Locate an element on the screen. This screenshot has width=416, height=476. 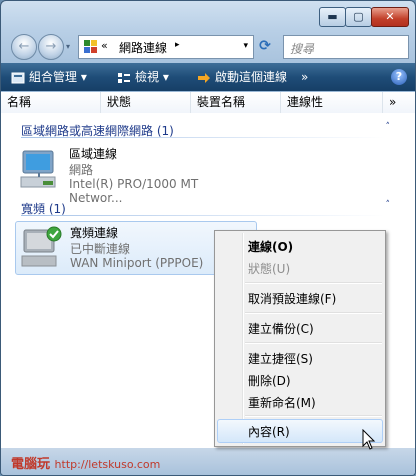
watermark-url: http://letskuso.com is located at coordinates (107, 464).